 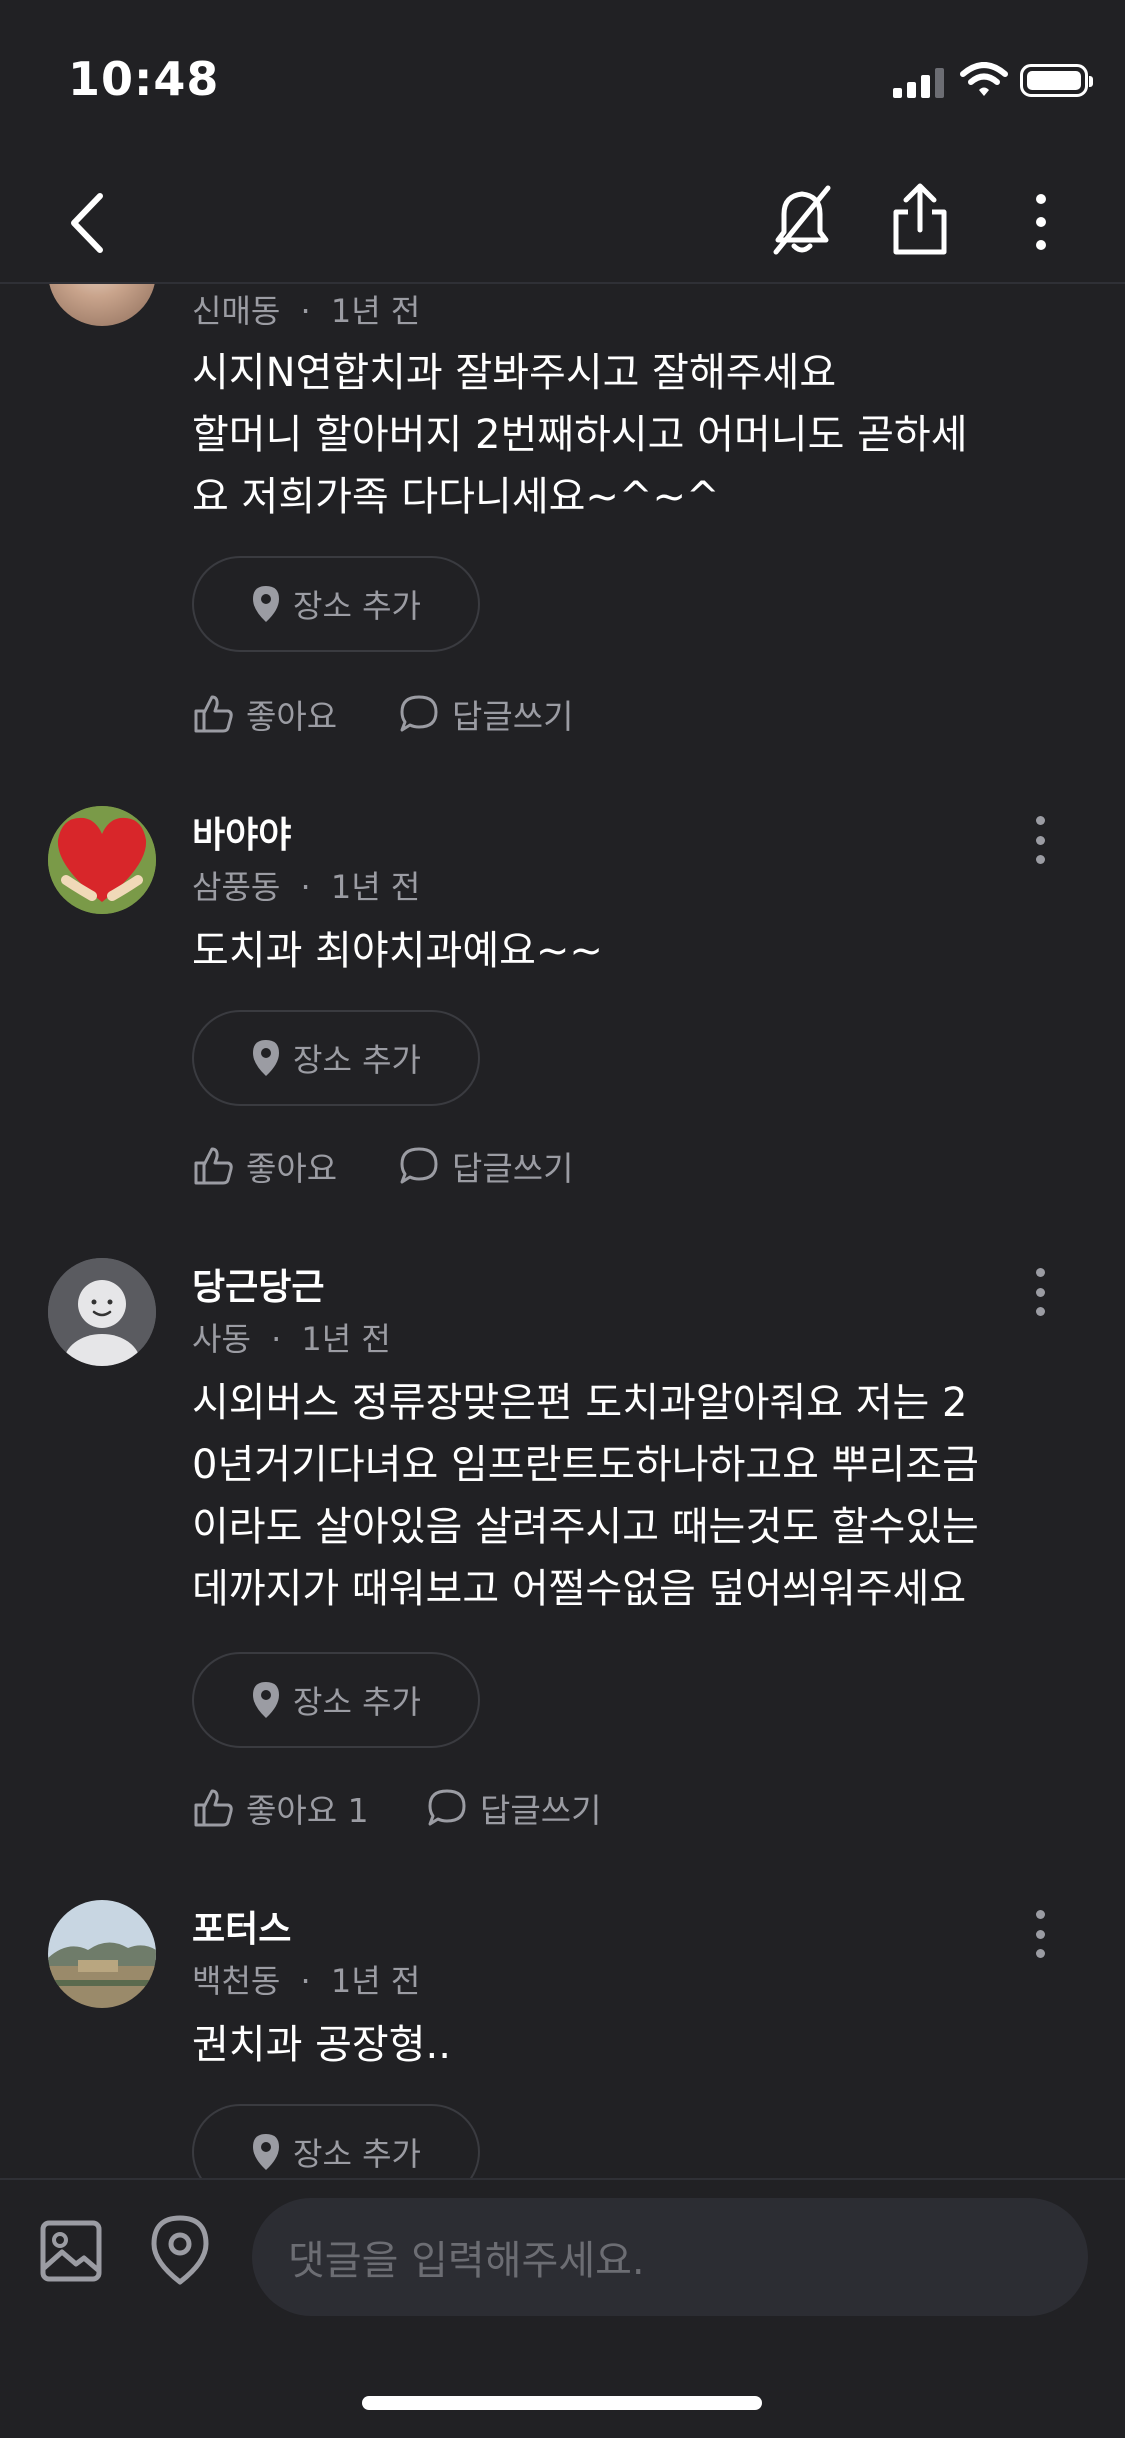 What do you see at coordinates (306, 1981) in the screenshot?
I see `comment-meta: 백천동 · 1년 전` at bounding box center [306, 1981].